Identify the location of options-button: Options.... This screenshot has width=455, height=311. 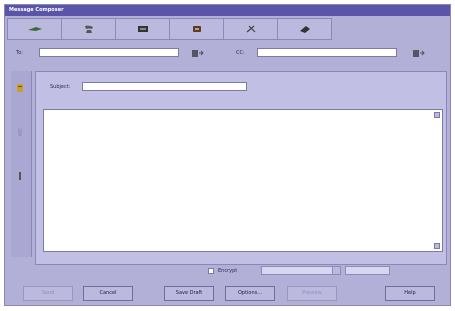
(250, 293).